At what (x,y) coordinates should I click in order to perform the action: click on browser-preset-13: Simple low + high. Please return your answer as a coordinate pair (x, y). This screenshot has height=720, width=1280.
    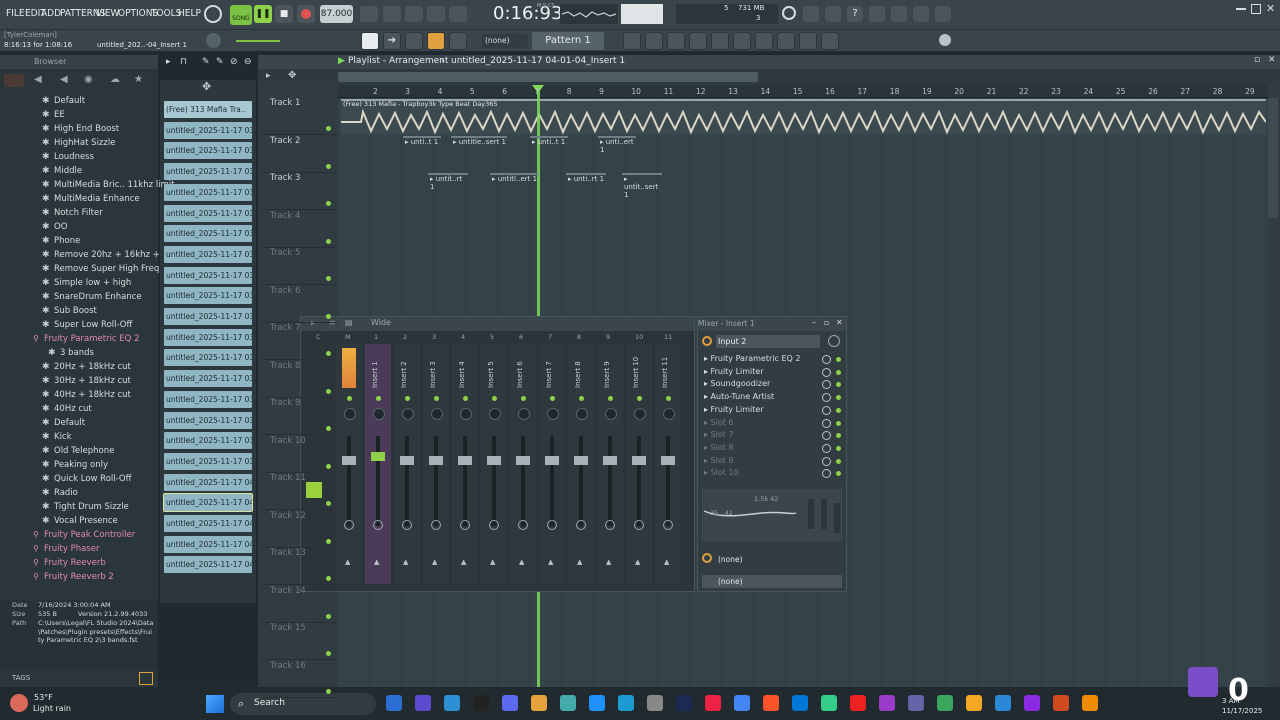
    Looking at the image, I should click on (92, 283).